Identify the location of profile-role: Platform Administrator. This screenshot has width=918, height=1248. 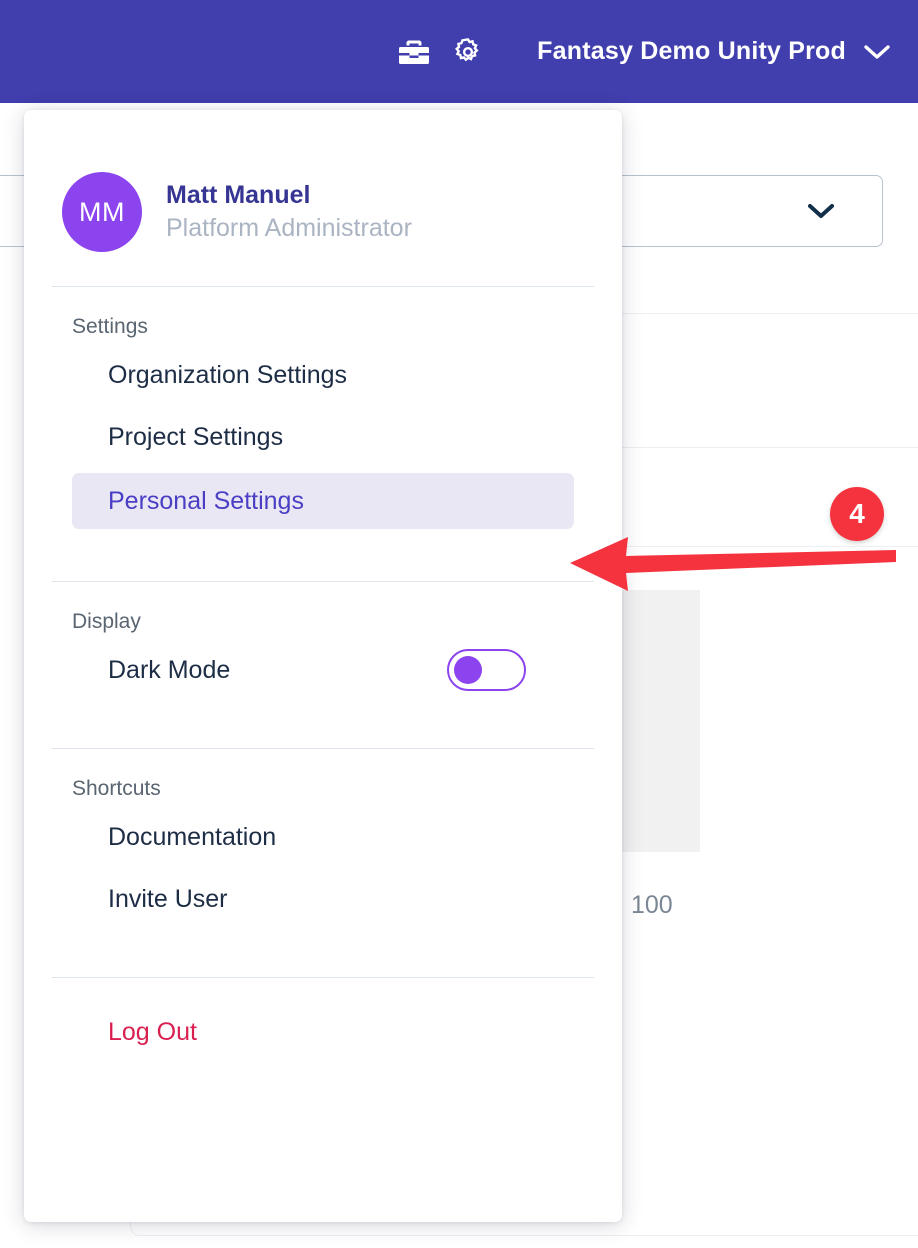
(289, 228).